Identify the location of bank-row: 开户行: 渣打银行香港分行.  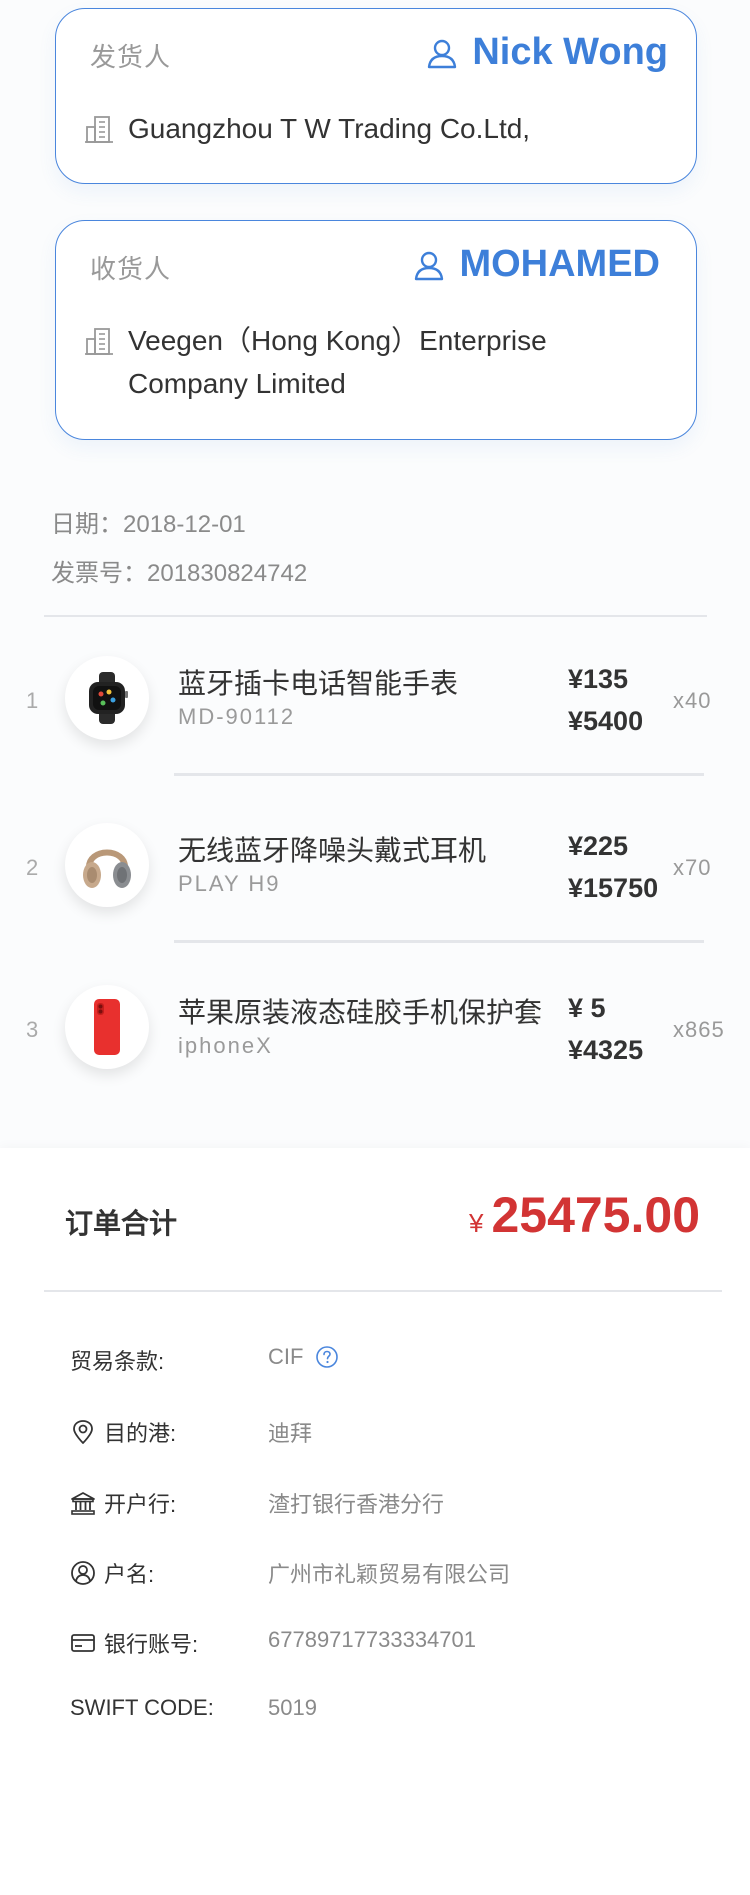
(390, 1501).